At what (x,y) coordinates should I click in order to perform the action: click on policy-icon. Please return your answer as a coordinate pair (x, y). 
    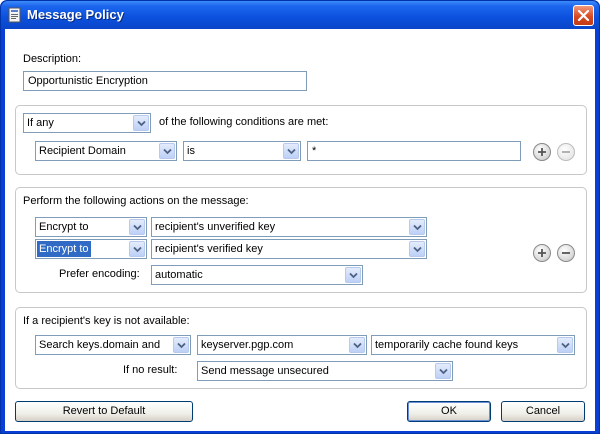
    Looking at the image, I should click on (14, 15).